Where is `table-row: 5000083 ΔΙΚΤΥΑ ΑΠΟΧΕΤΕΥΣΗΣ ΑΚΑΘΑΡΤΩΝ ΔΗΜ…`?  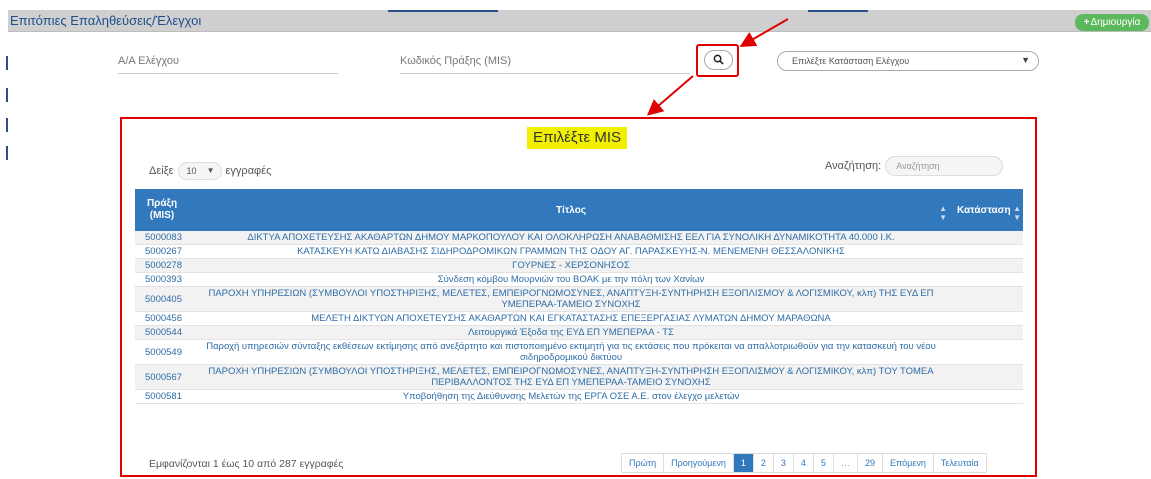 table-row: 5000083 ΔΙΚΤΥΑ ΑΠΟΧΕΤΕΥΣΗΣ ΑΚΑΘΑΡΤΩΝ ΔΗΜ… is located at coordinates (579, 238).